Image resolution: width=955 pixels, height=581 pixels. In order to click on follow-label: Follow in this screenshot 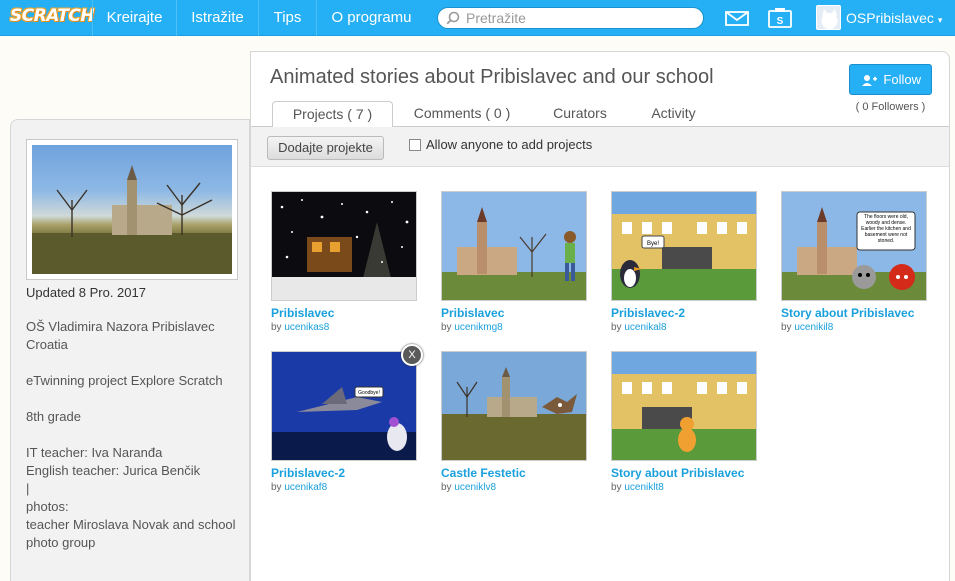, I will do `click(902, 79)`.